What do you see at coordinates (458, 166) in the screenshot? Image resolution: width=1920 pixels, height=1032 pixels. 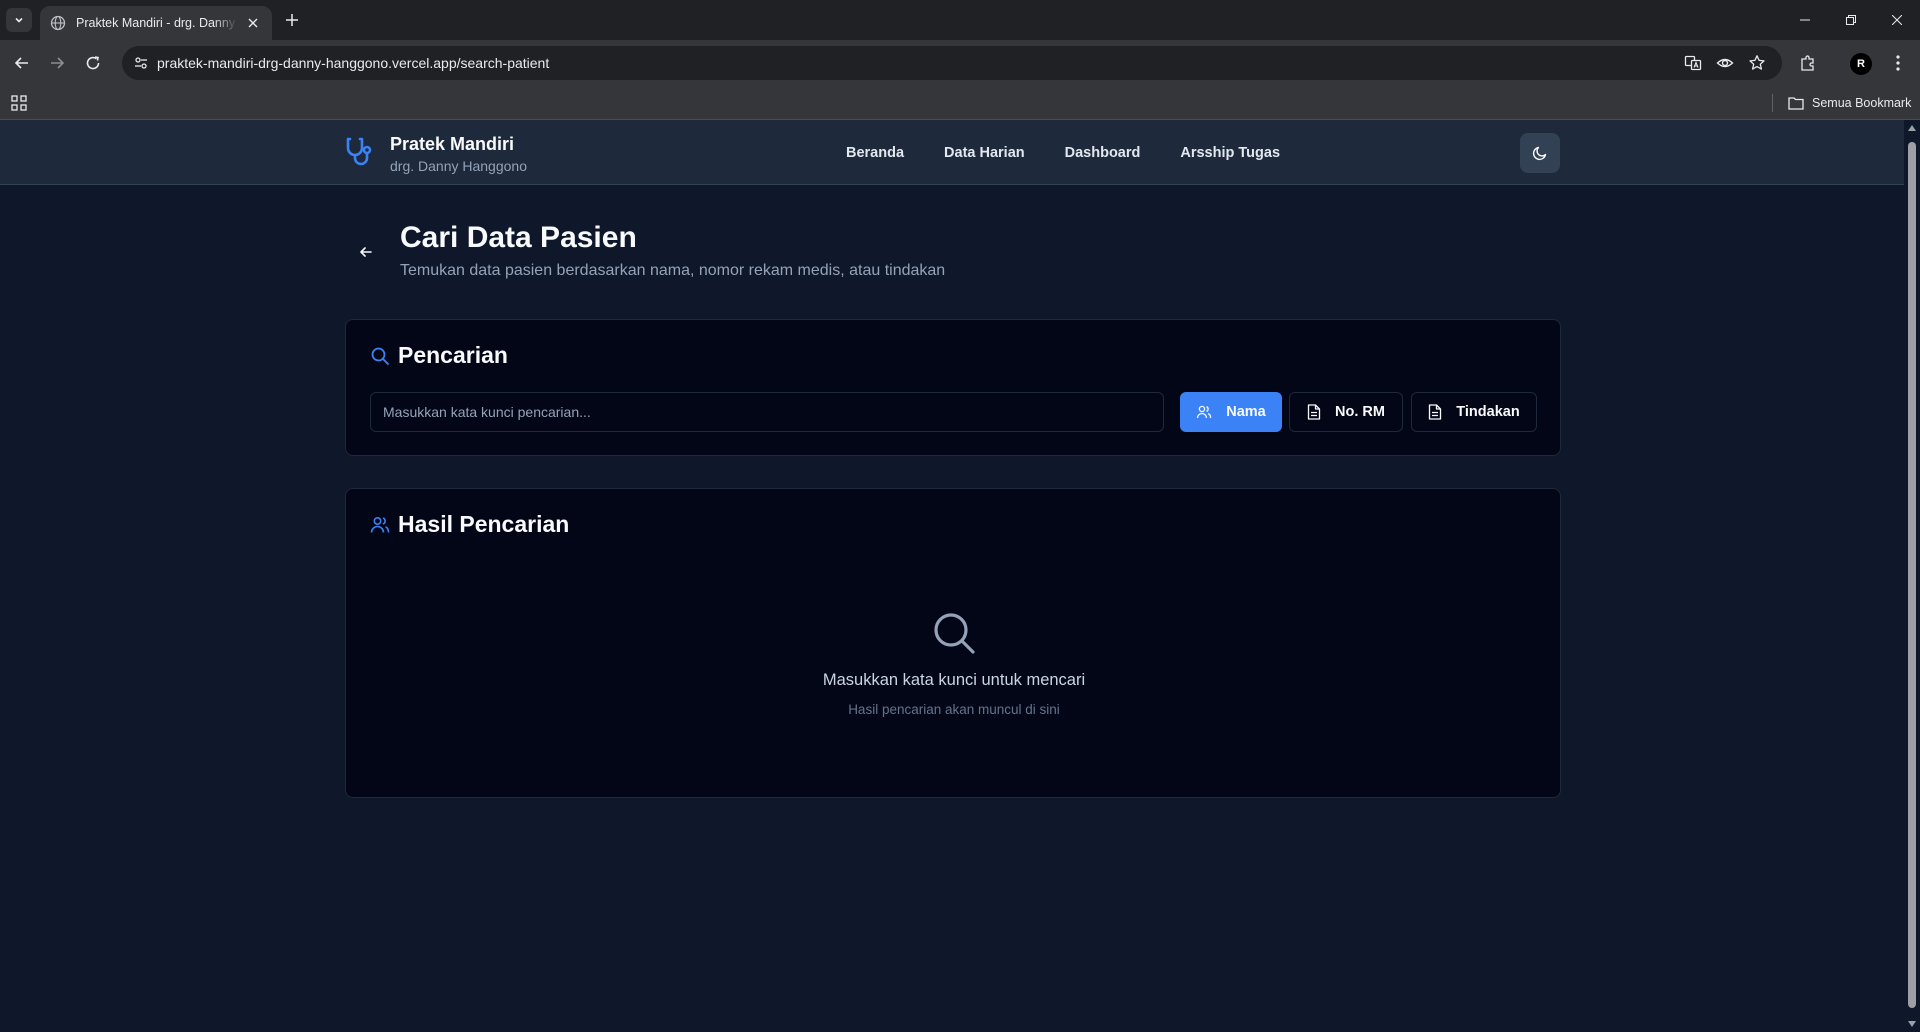 I see `brand-subtitle: drg. Danny Hanggono` at bounding box center [458, 166].